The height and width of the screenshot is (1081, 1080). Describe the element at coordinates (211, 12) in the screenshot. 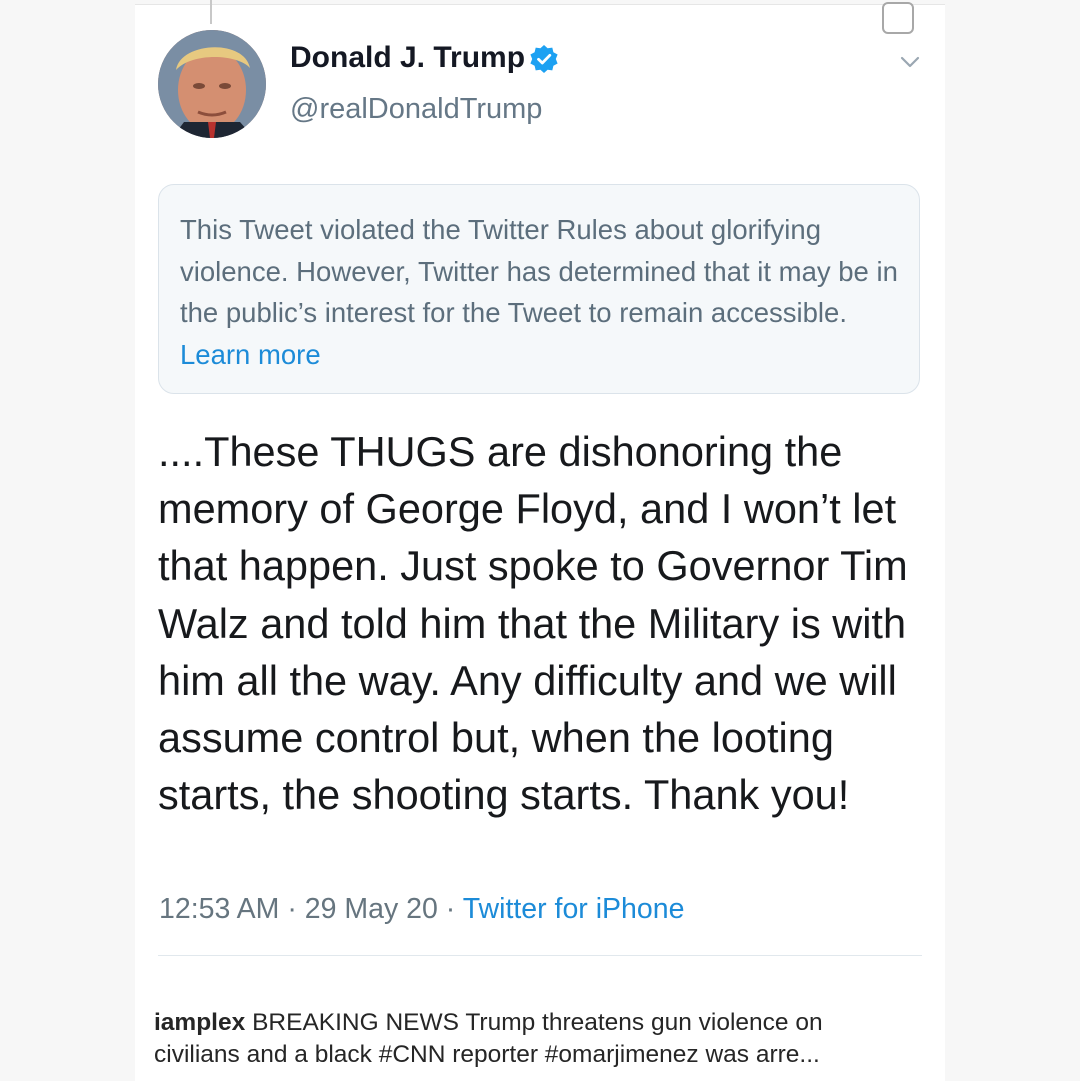

I see `thread-line` at that location.